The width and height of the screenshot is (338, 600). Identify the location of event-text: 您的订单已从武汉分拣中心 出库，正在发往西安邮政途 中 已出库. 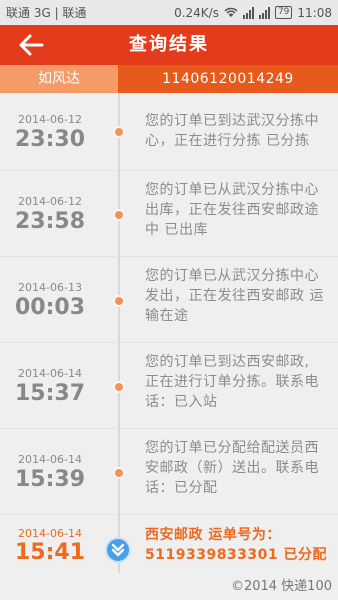
(232, 210).